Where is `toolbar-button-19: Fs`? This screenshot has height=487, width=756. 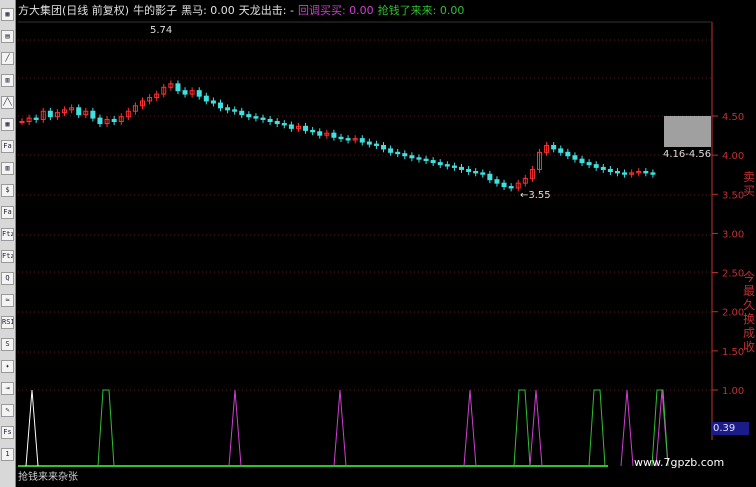 toolbar-button-19: Fs is located at coordinates (7, 432).